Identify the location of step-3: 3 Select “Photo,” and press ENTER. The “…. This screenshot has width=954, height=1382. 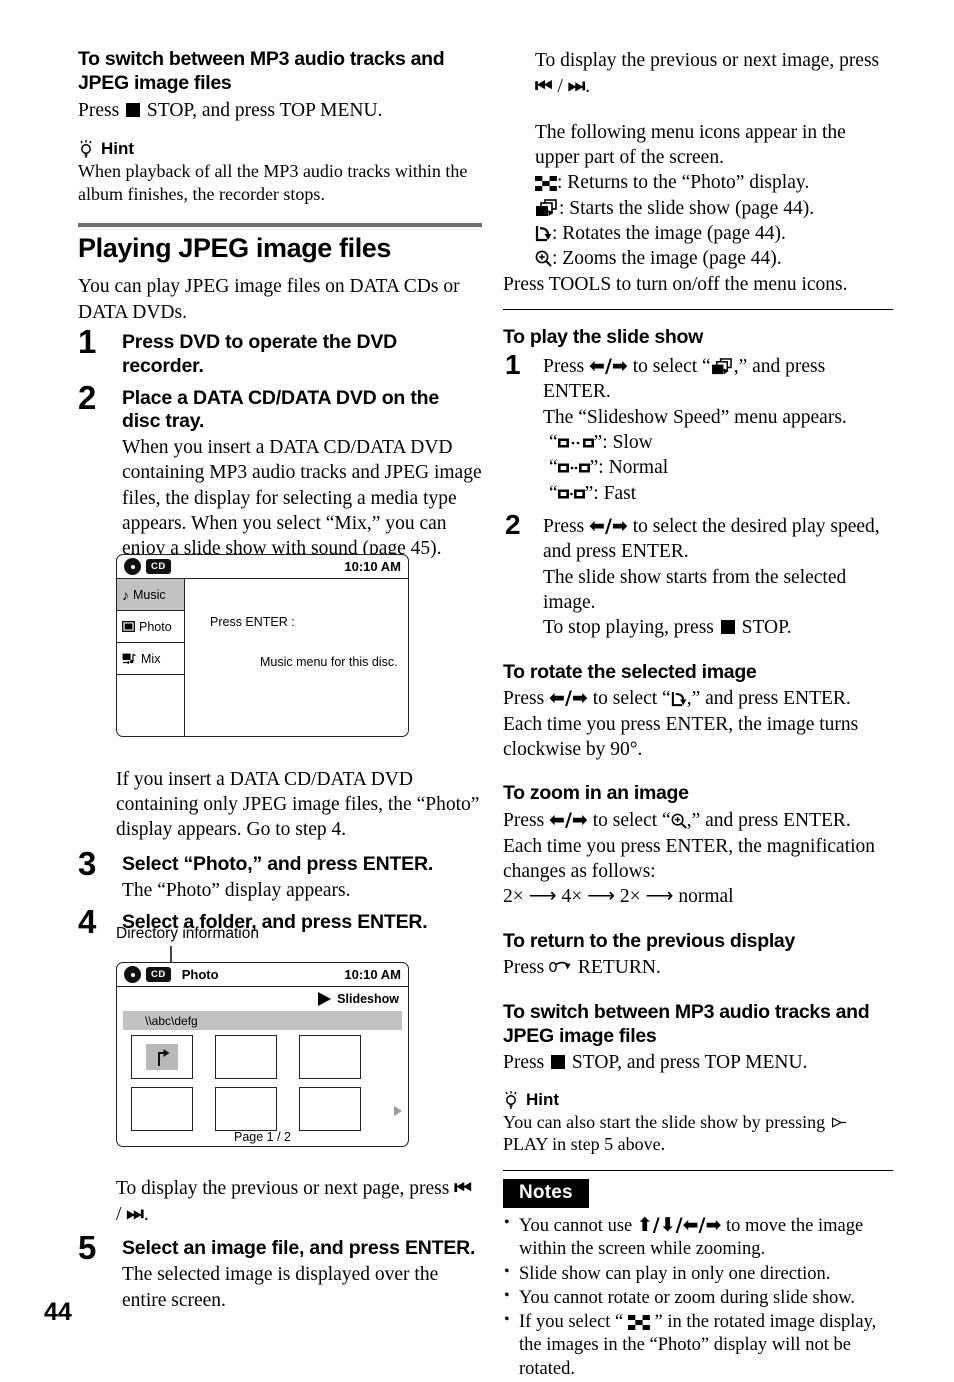
(280, 875).